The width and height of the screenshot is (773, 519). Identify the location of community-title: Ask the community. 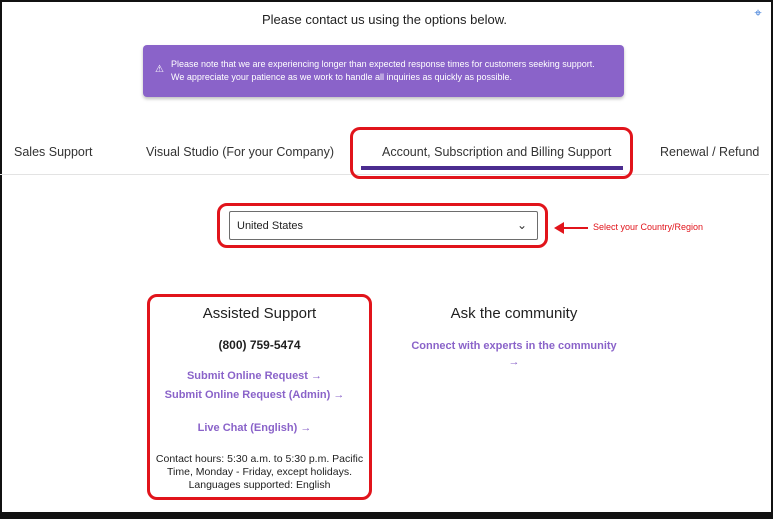
(514, 313).